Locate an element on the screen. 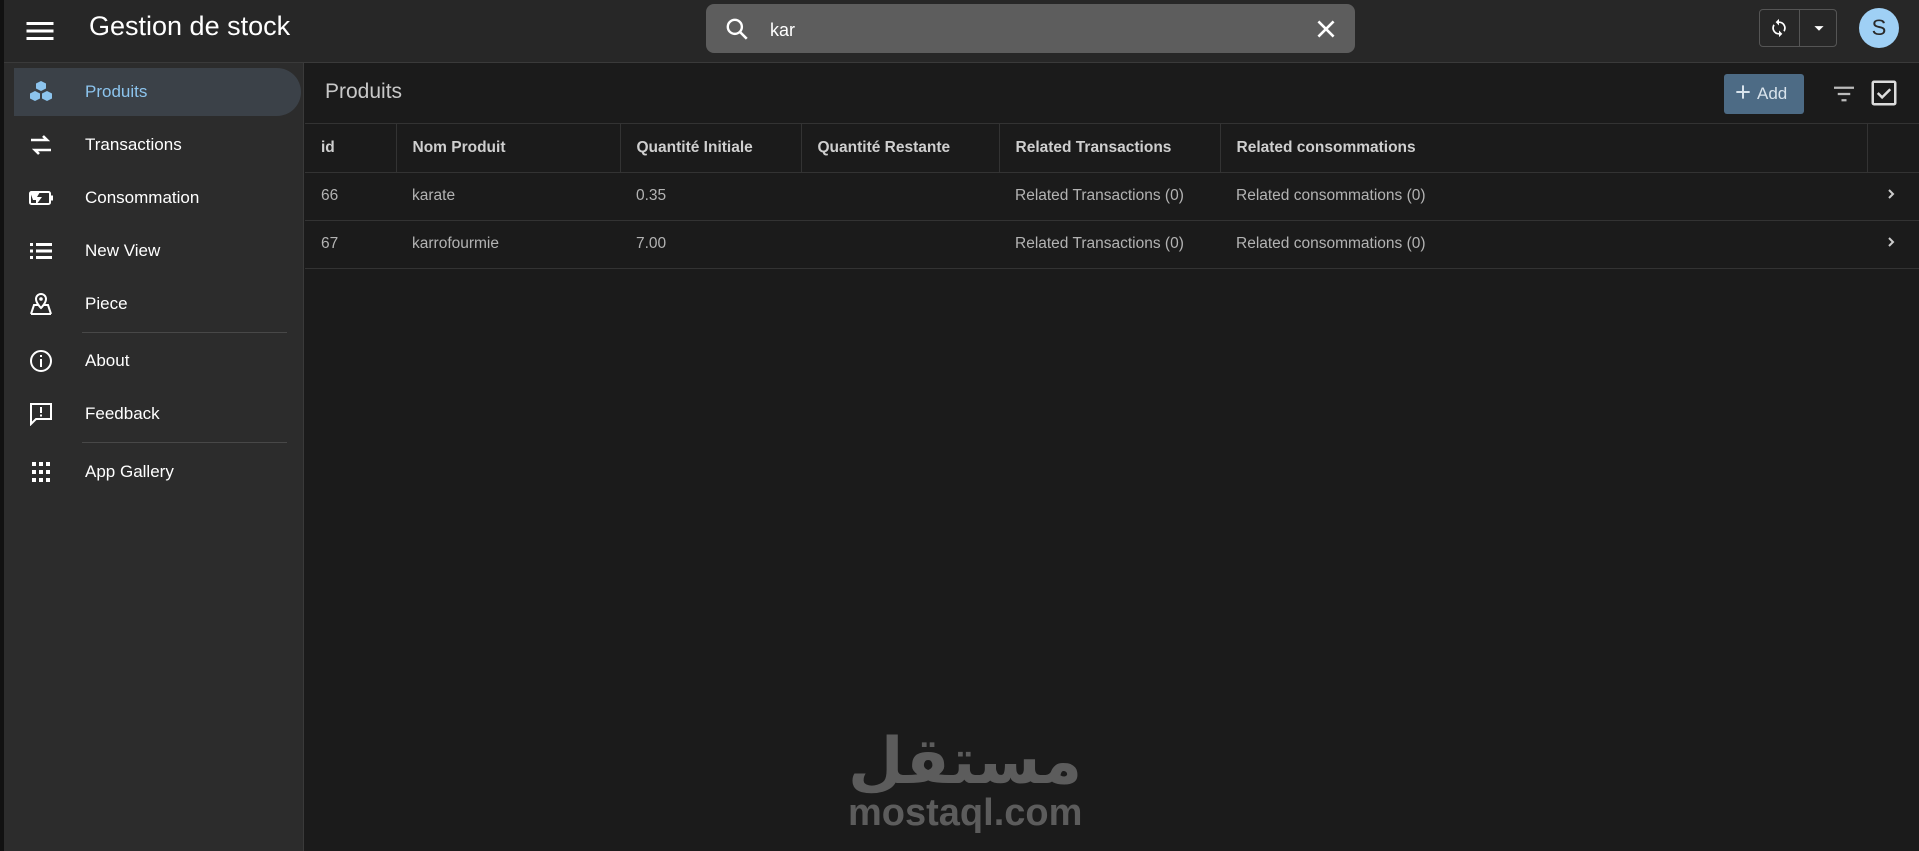 This screenshot has width=1919, height=851. cell-quantite-initiale: 7.00 is located at coordinates (710, 244).